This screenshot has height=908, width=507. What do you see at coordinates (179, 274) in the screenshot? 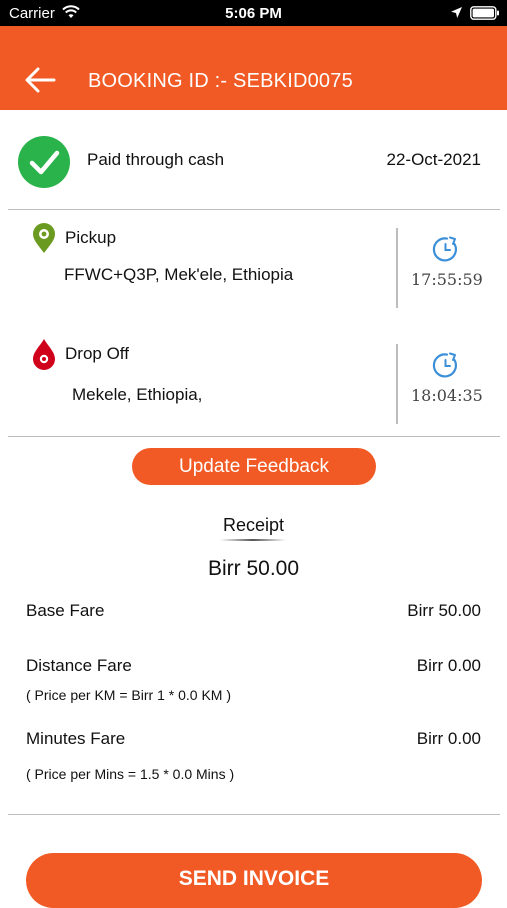
I see `pickup-address: FFWC+Q3P, Mek'ele, Ethiopia` at bounding box center [179, 274].